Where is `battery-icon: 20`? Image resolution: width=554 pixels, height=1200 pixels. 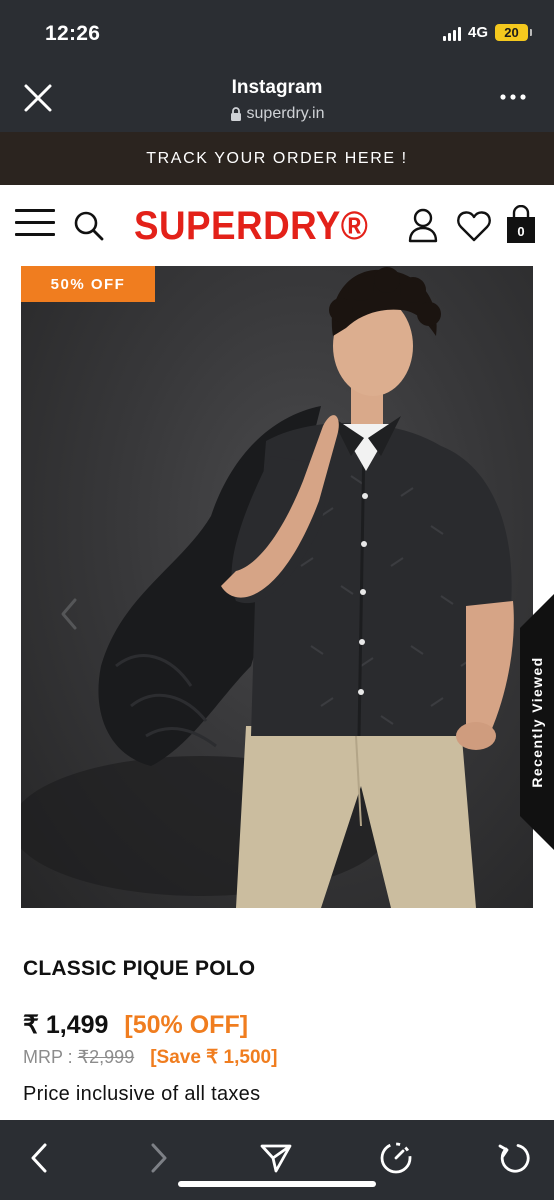
battery-icon: 20 is located at coordinates (513, 32).